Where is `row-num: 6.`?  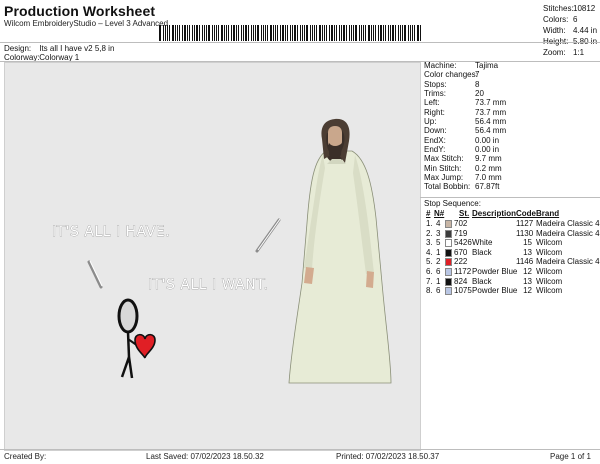
row-num: 6. is located at coordinates (429, 271).